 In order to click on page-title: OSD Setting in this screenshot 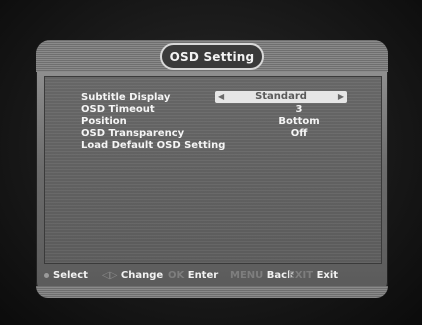, I will do `click(212, 56)`.